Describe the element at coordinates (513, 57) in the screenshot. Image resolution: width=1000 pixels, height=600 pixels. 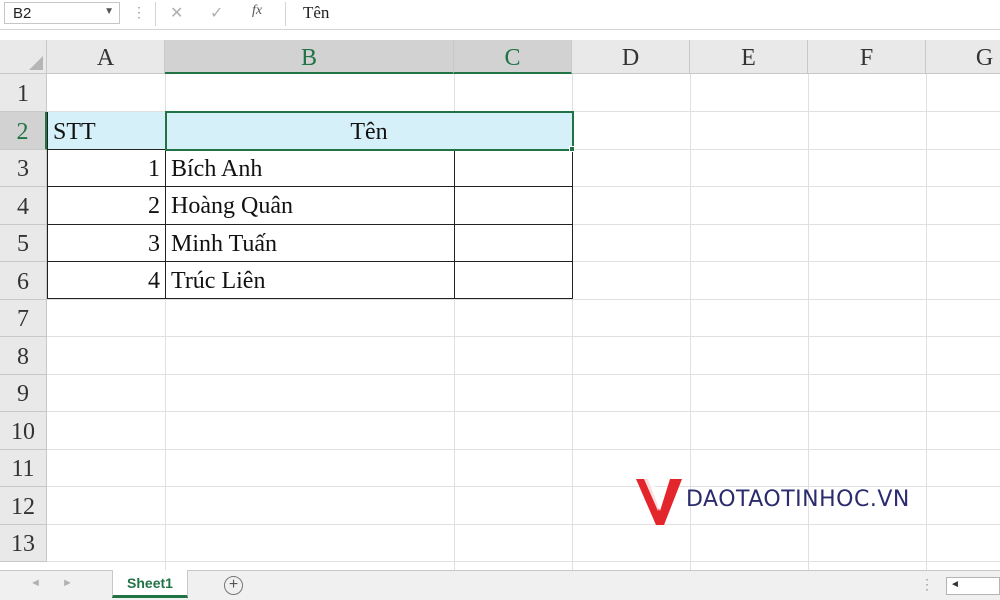
I see `column-header-c: C` at that location.